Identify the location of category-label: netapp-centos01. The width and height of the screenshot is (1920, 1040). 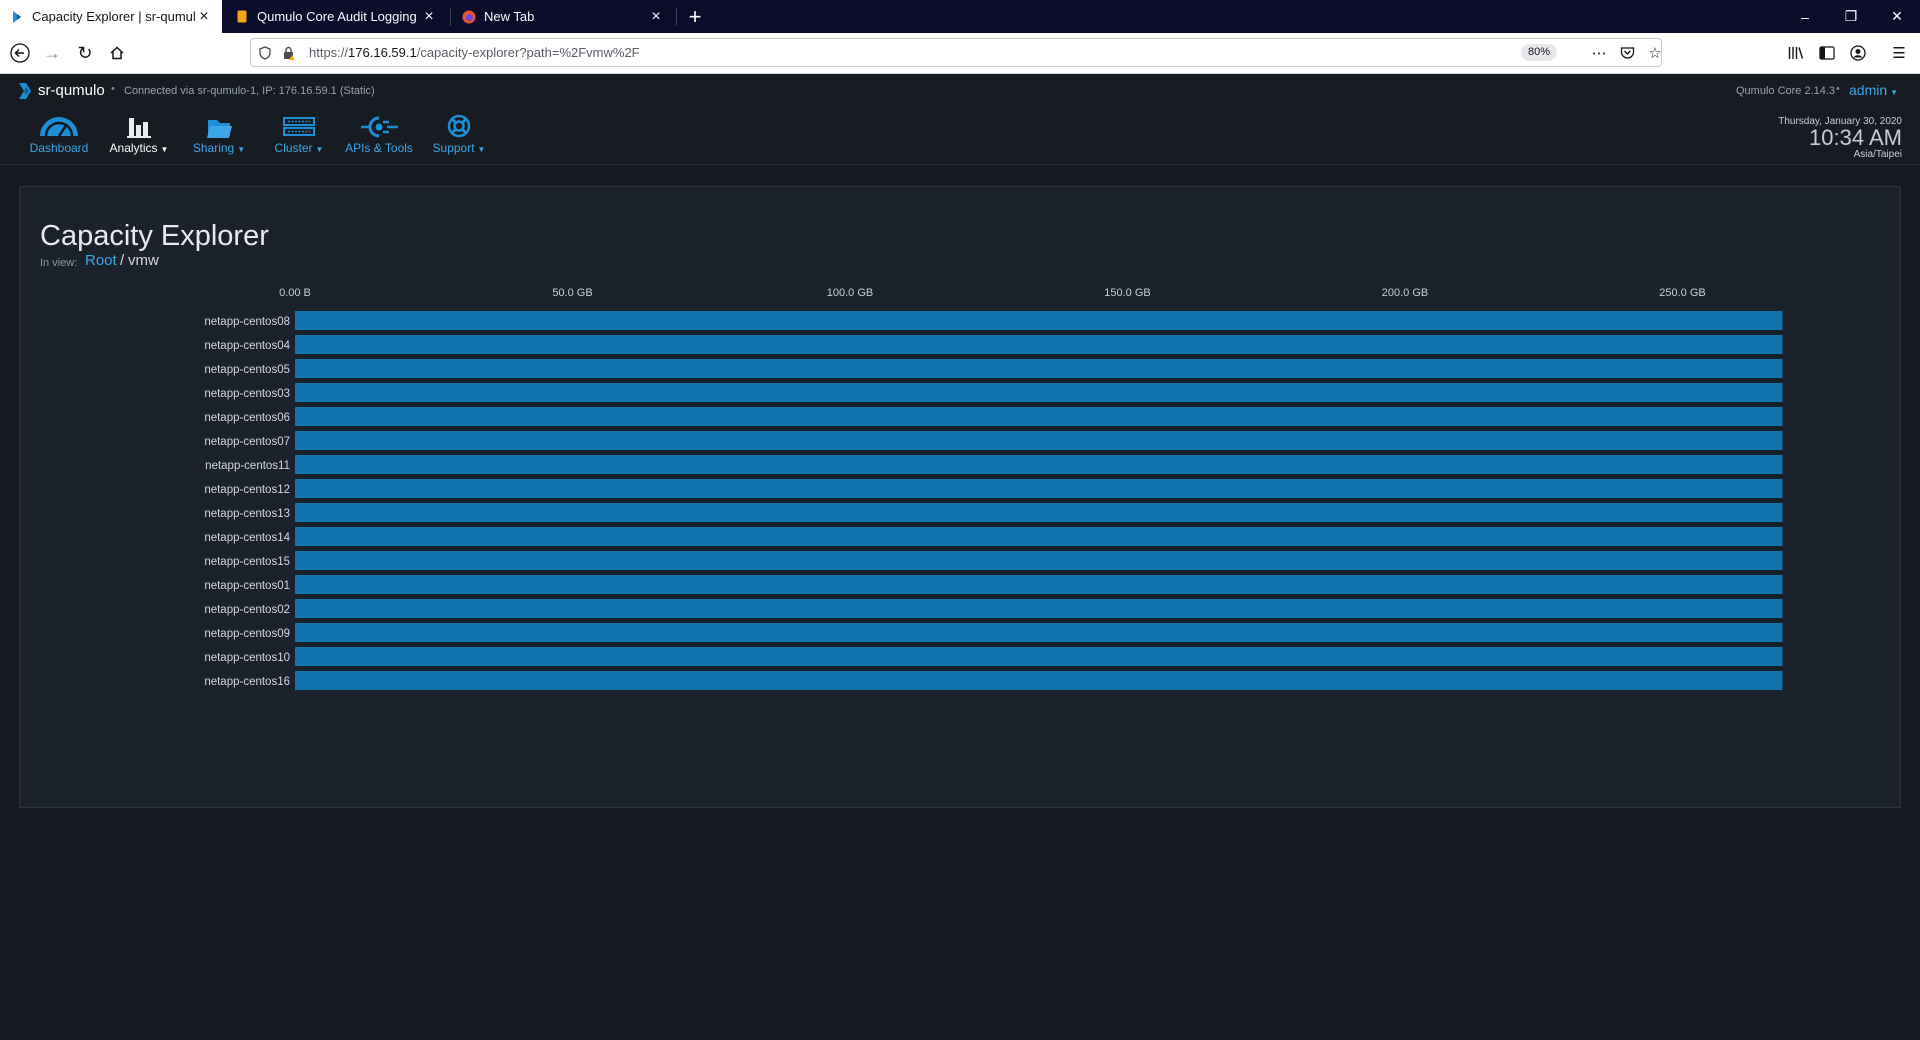
(247, 586).